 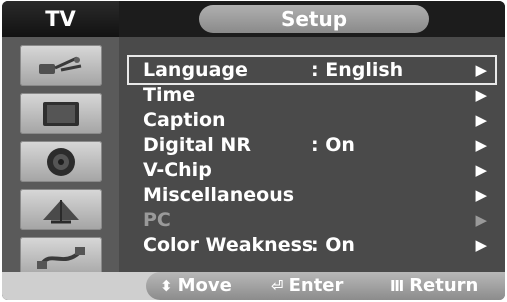 I want to click on picture-icon, so click(x=61, y=113).